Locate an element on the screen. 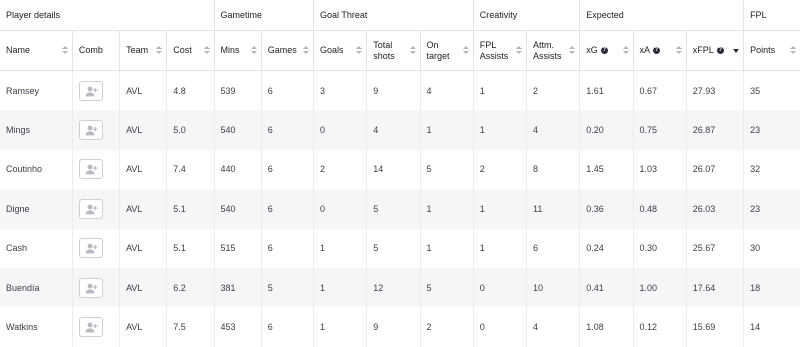  col-games-header: Games is located at coordinates (287, 50).